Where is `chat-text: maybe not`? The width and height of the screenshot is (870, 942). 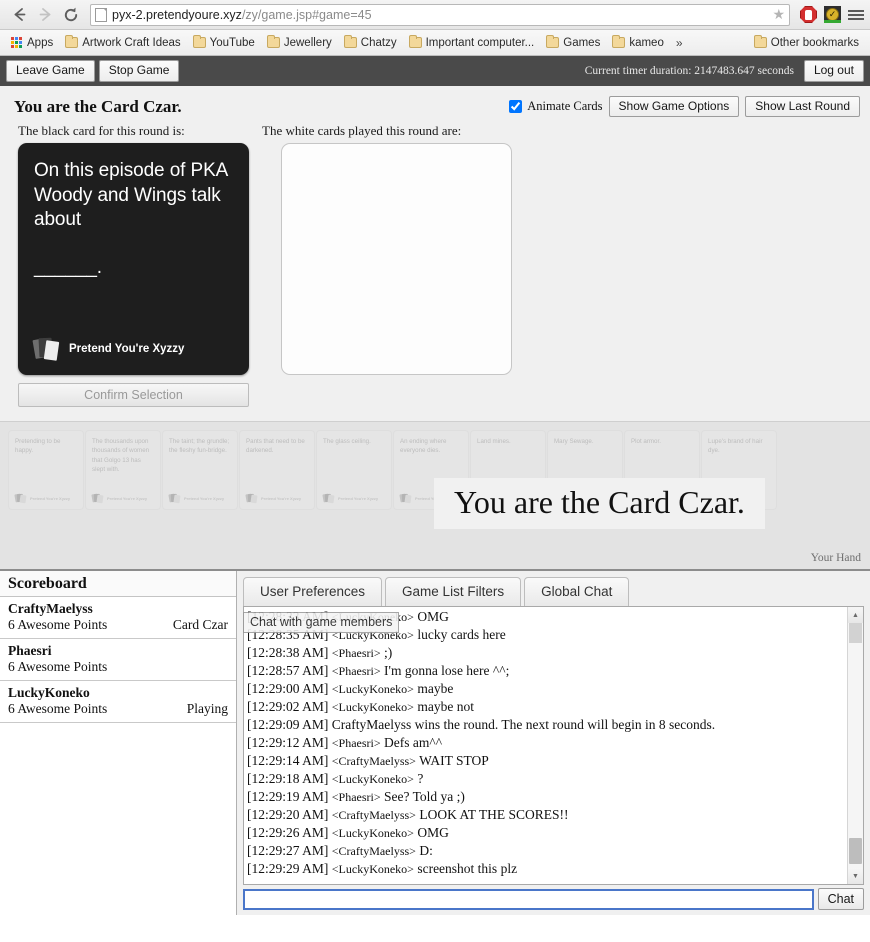 chat-text: maybe not is located at coordinates (445, 706).